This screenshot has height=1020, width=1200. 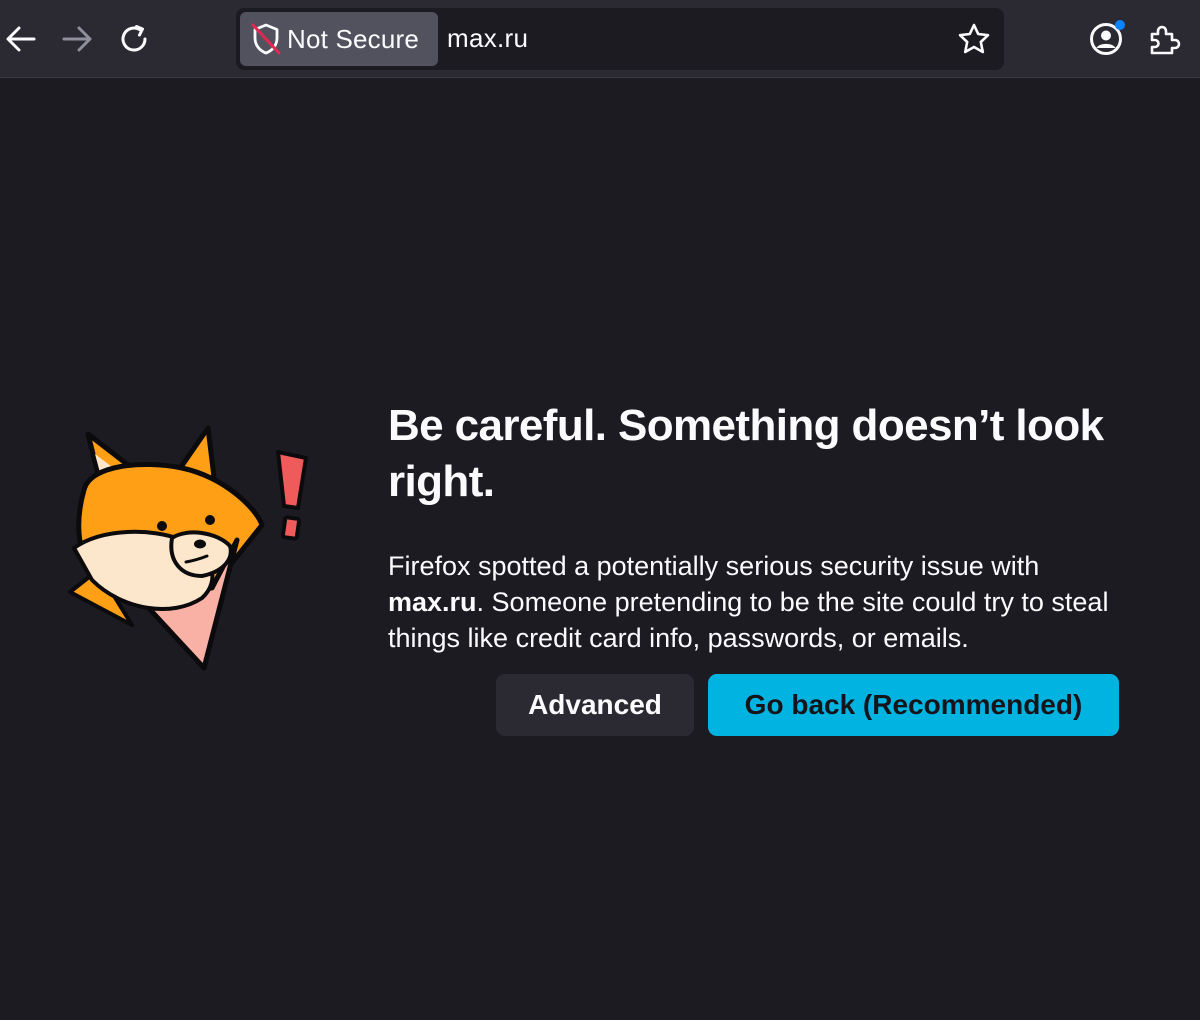 I want to click on description-host: max.ru, so click(x=432, y=602).